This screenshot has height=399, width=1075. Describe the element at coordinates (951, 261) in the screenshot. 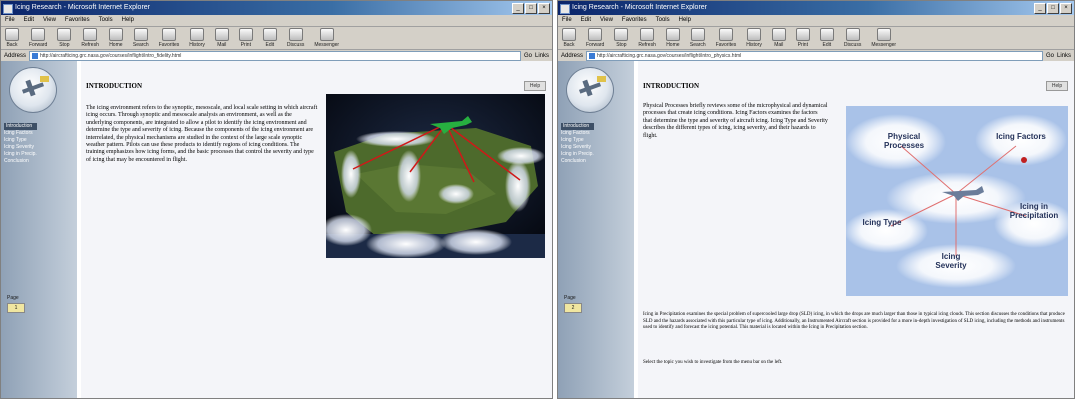

I see `diagram-label-severity: Icing Severity` at that location.